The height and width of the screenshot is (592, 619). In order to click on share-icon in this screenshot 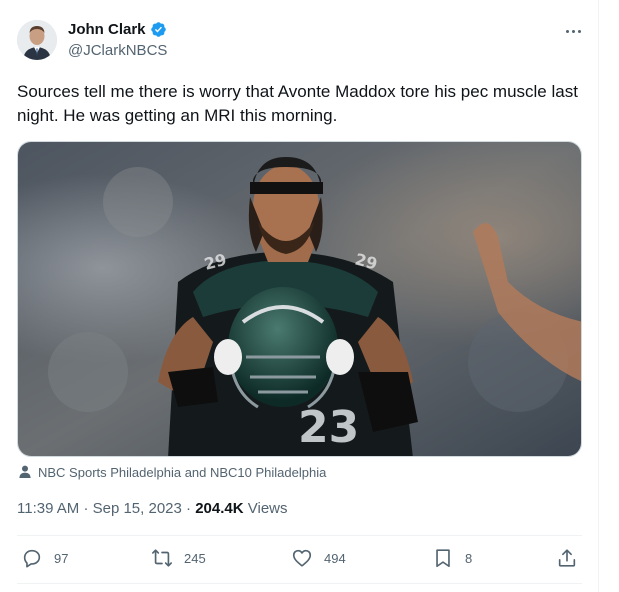, I will do `click(567, 558)`.